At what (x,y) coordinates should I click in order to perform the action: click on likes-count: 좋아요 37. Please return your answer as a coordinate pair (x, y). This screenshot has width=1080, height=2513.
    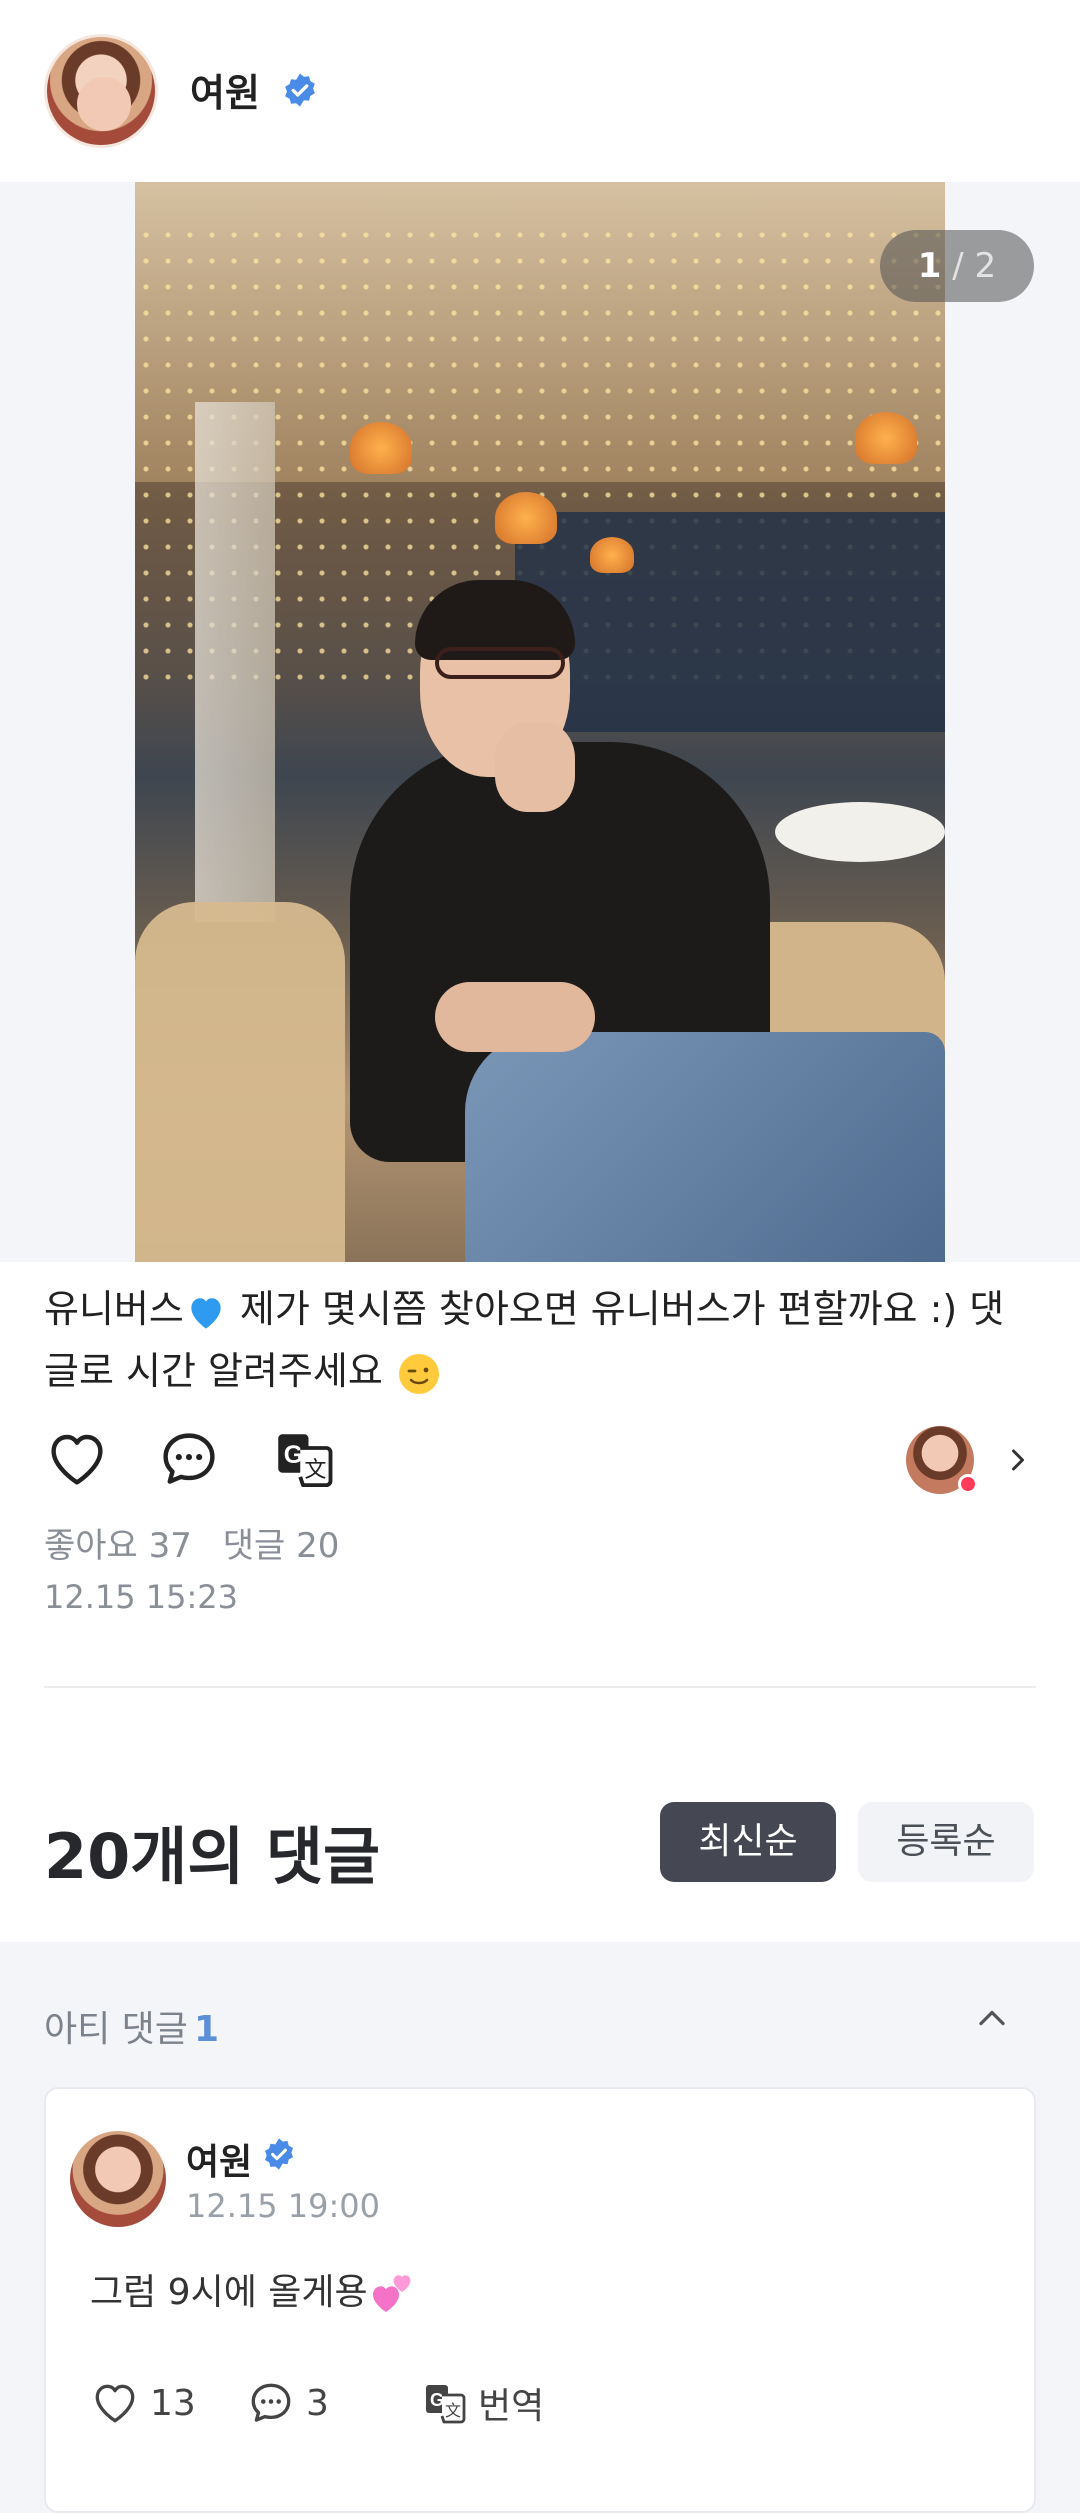
    Looking at the image, I should click on (118, 1546).